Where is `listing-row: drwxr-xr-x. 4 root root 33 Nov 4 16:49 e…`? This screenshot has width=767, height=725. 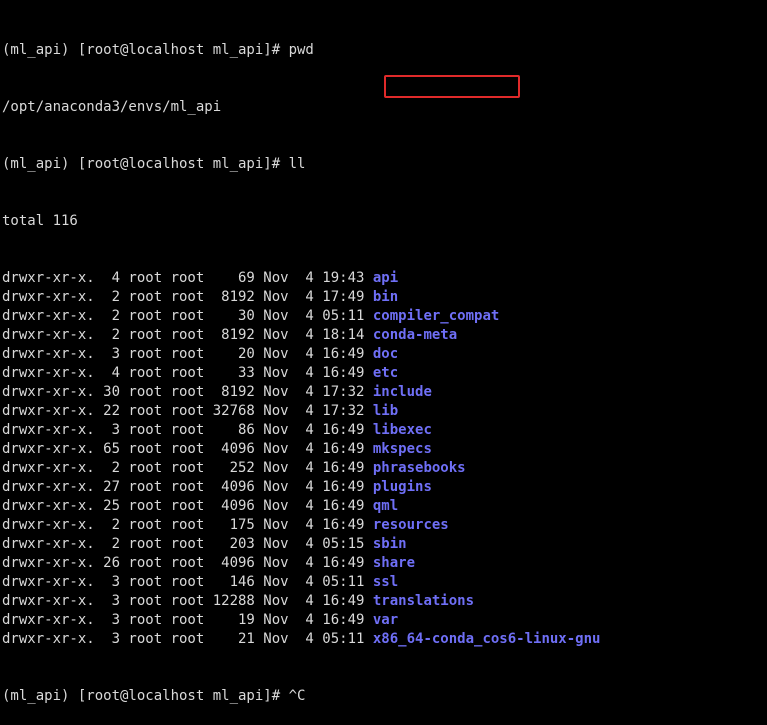
listing-row: drwxr-xr-x. 4 root root 33 Nov 4 16:49 e… is located at coordinates (383, 373).